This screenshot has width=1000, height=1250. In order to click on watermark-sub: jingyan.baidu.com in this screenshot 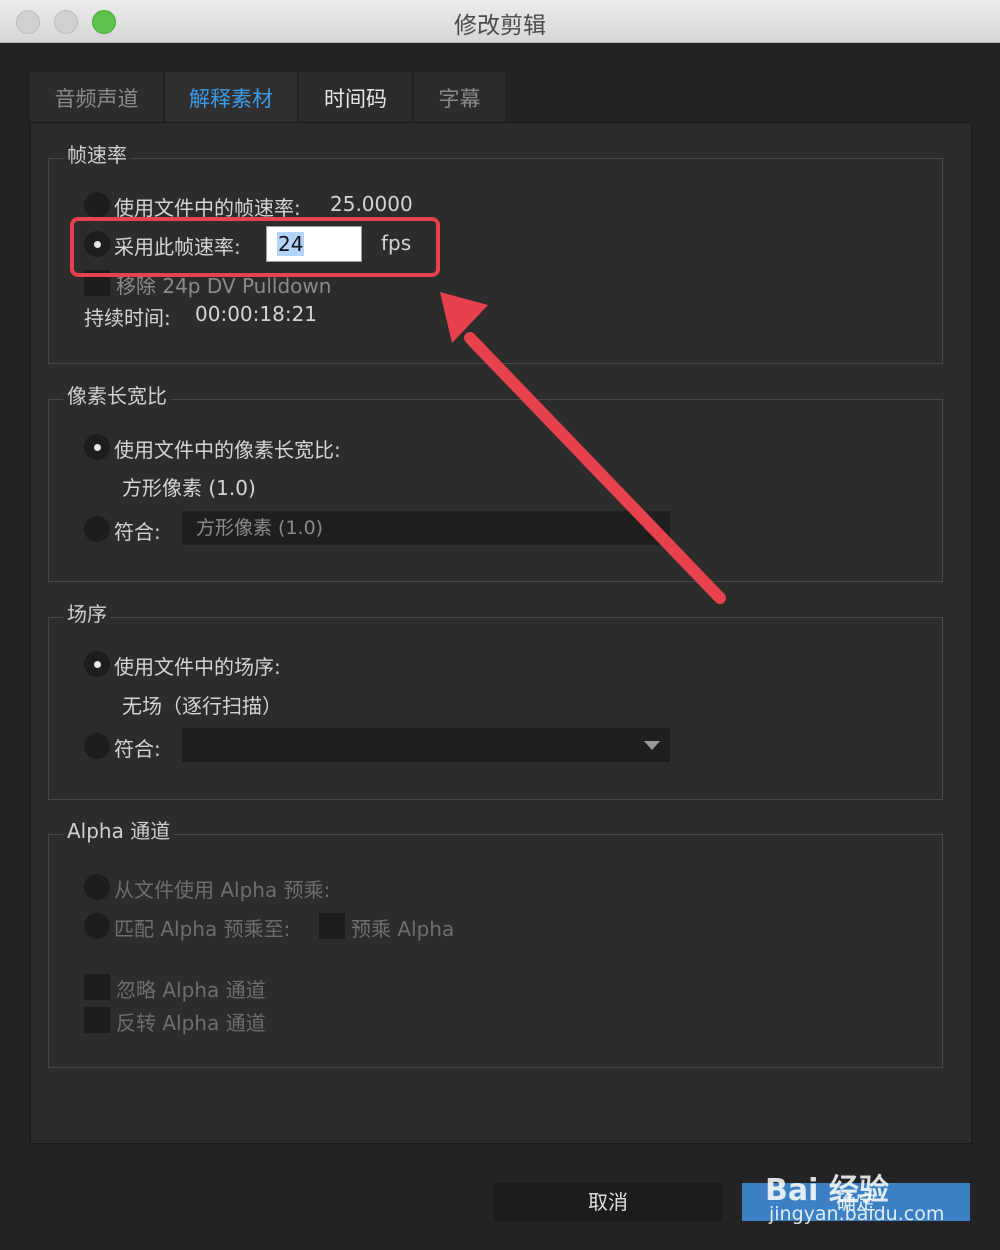, I will do `click(857, 1214)`.